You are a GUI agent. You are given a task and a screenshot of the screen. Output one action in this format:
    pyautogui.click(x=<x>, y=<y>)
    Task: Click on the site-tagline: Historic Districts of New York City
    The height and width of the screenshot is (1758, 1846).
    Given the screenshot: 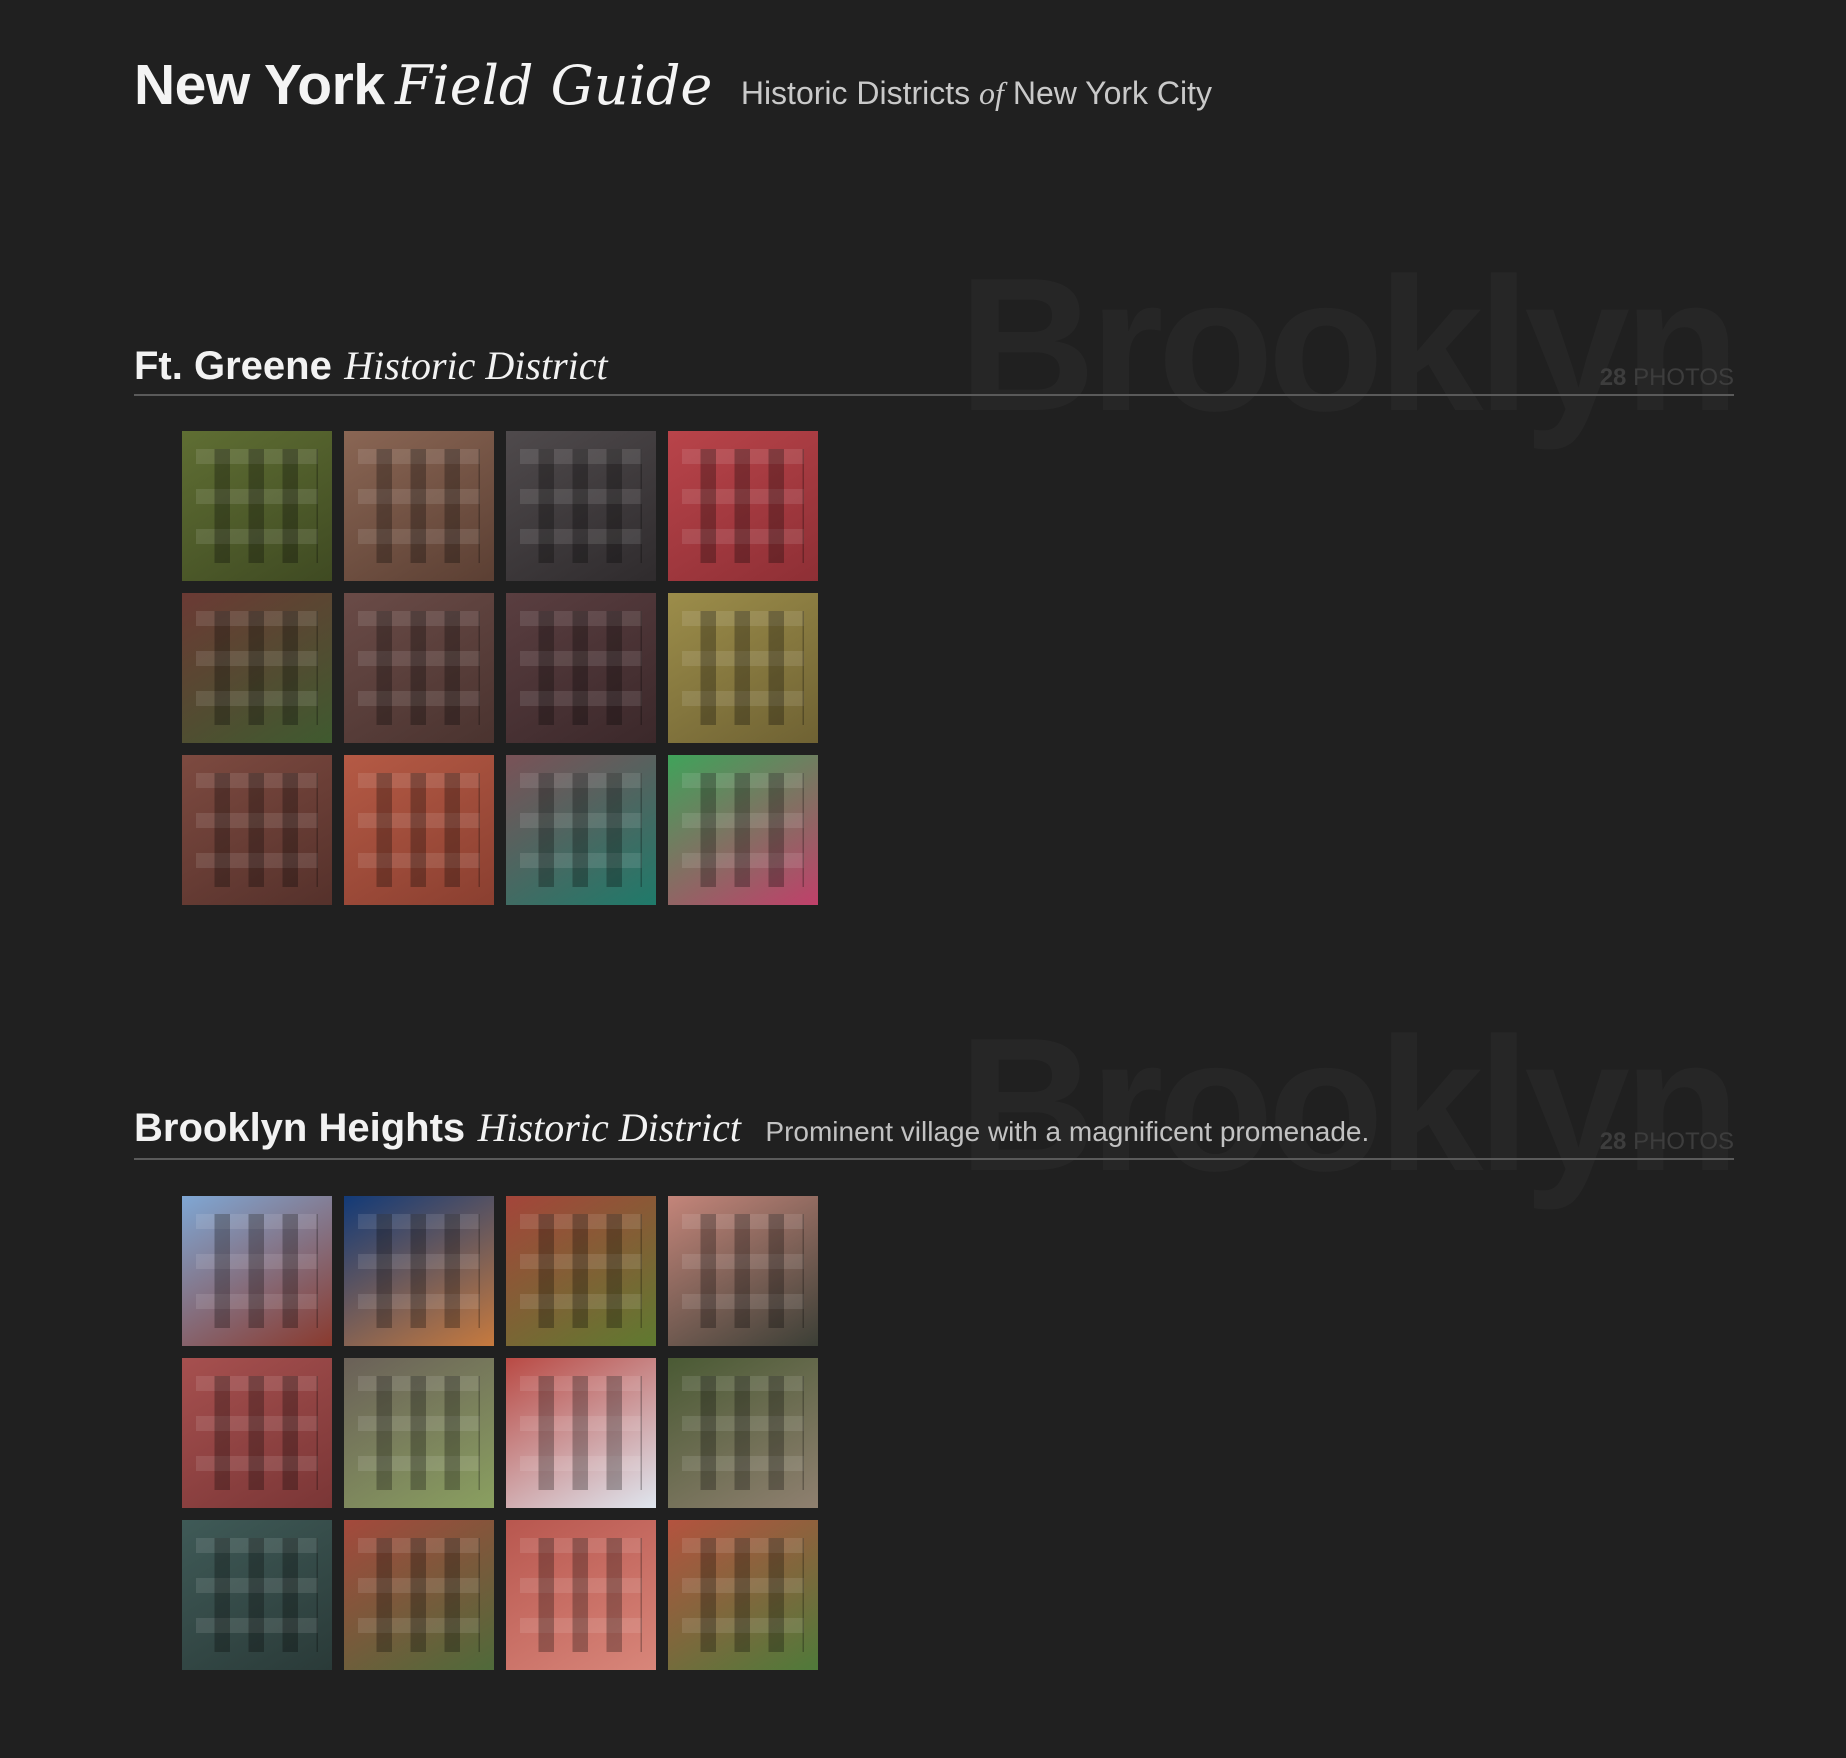 What is the action you would take?
    pyautogui.click(x=976, y=93)
    